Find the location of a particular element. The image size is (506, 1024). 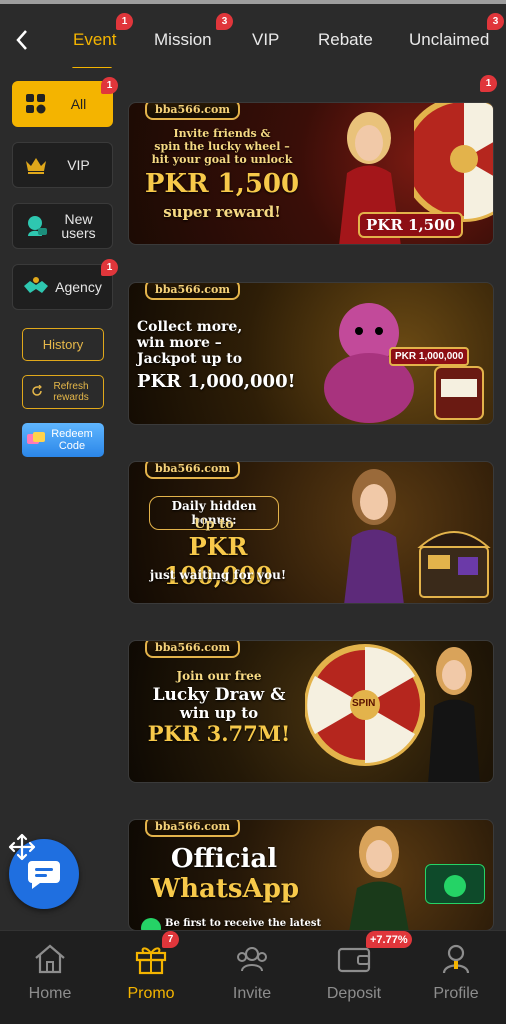

nav-label: Invite is located at coordinates (252, 993).